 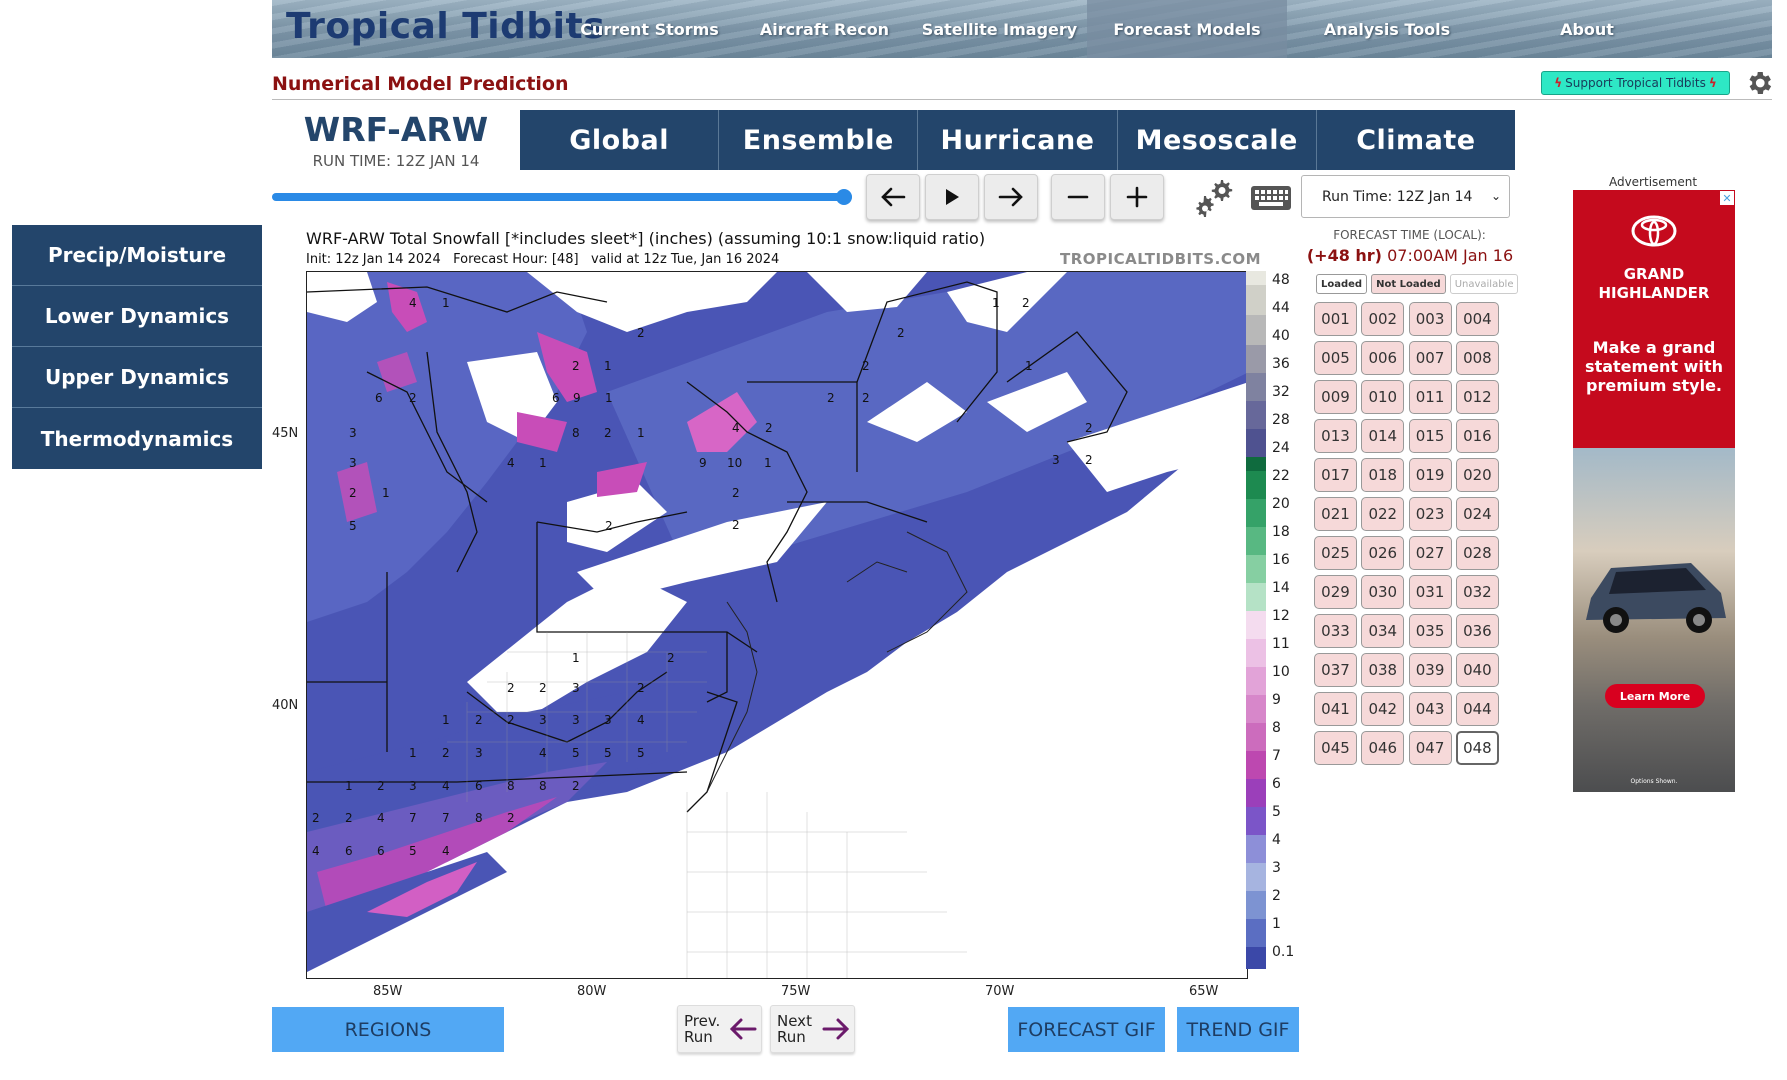 What do you see at coordinates (1430, 358) in the screenshot?
I see `forecast-hour-button: 007` at bounding box center [1430, 358].